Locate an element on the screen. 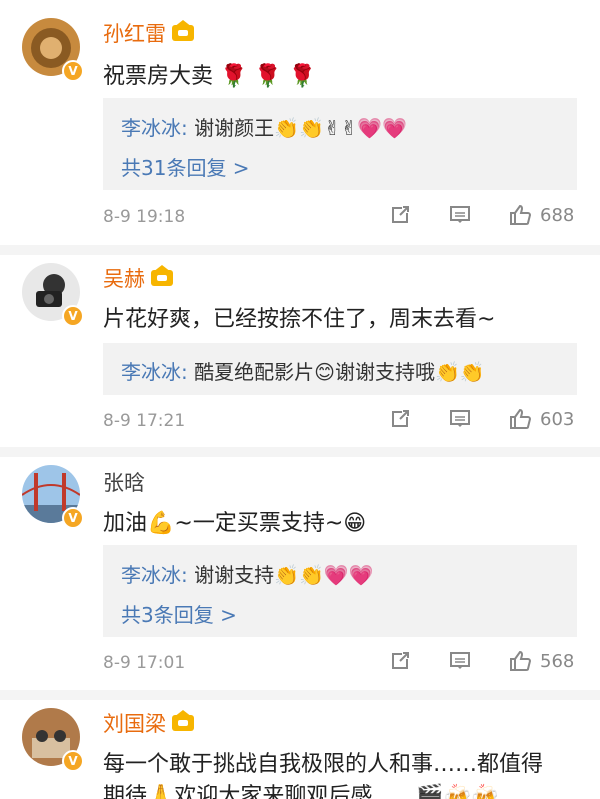 The width and height of the screenshot is (600, 799). reply-line: 李冰冰: 谢谢支持👏👏💗💗 is located at coordinates (247, 573).